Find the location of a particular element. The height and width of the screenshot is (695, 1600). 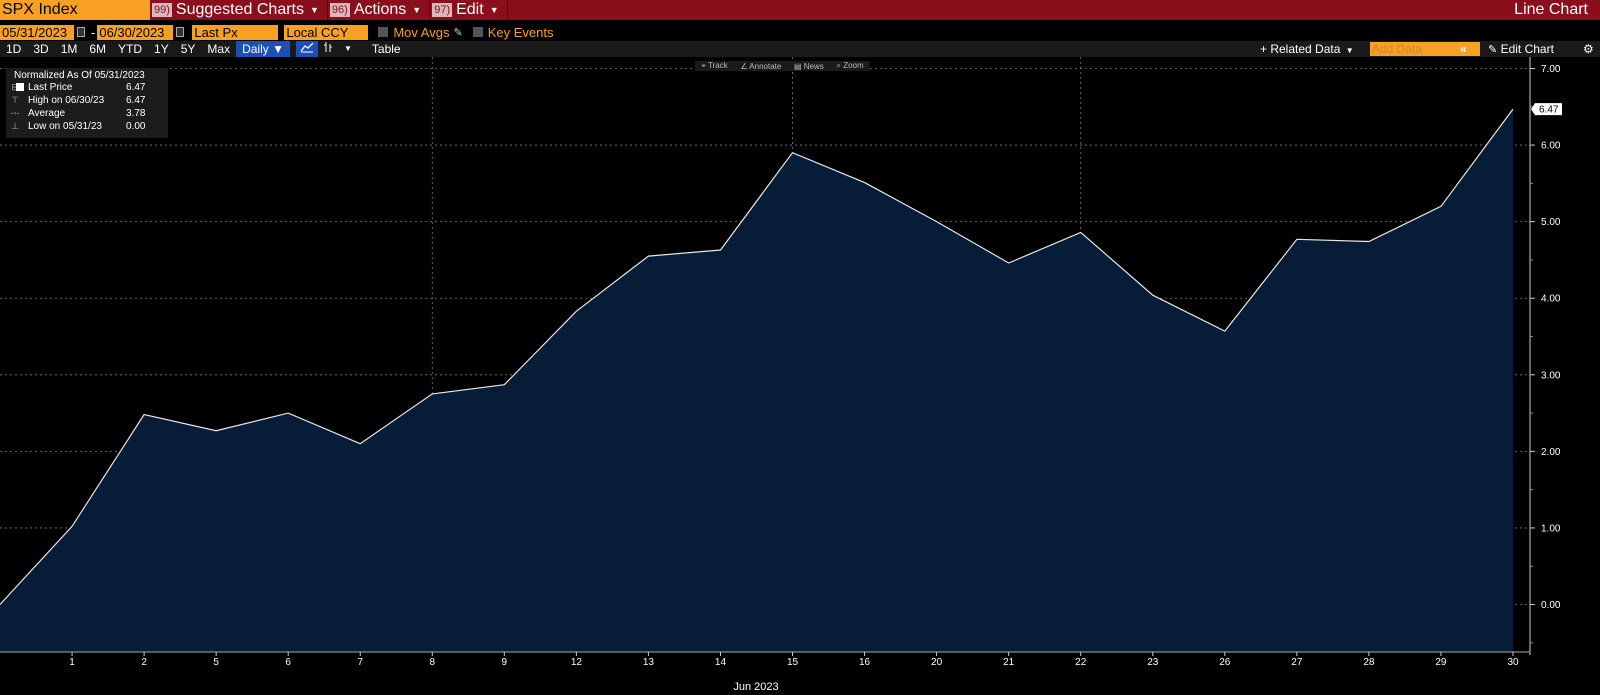

legend-value: 0.00 is located at coordinates (136, 126).